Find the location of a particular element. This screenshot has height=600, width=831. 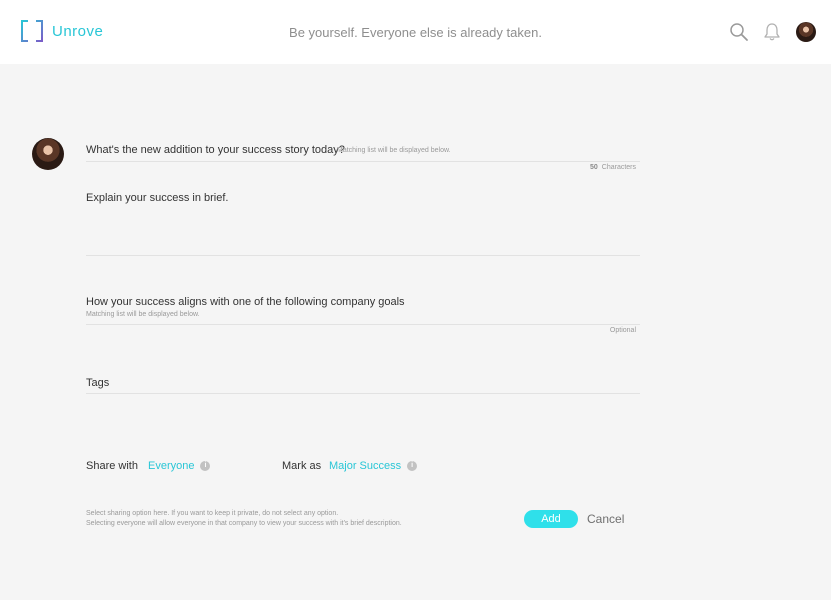

character-unit: Characters is located at coordinates (618, 167).